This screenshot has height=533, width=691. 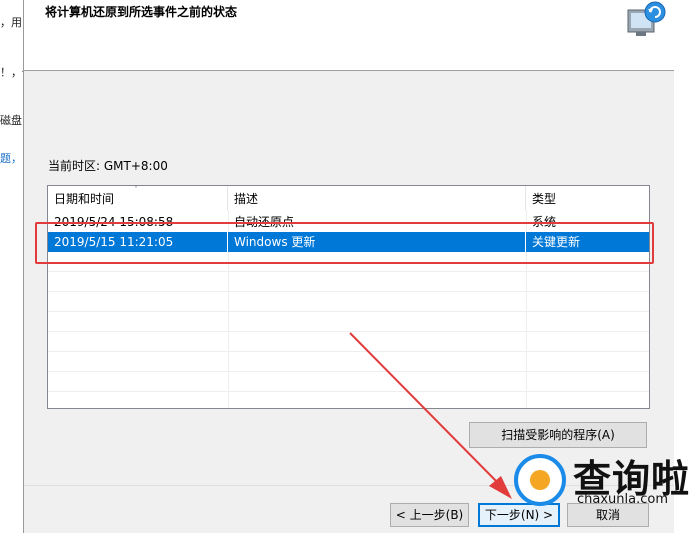 What do you see at coordinates (11, 120) in the screenshot?
I see `background-text: 磁盘` at bounding box center [11, 120].